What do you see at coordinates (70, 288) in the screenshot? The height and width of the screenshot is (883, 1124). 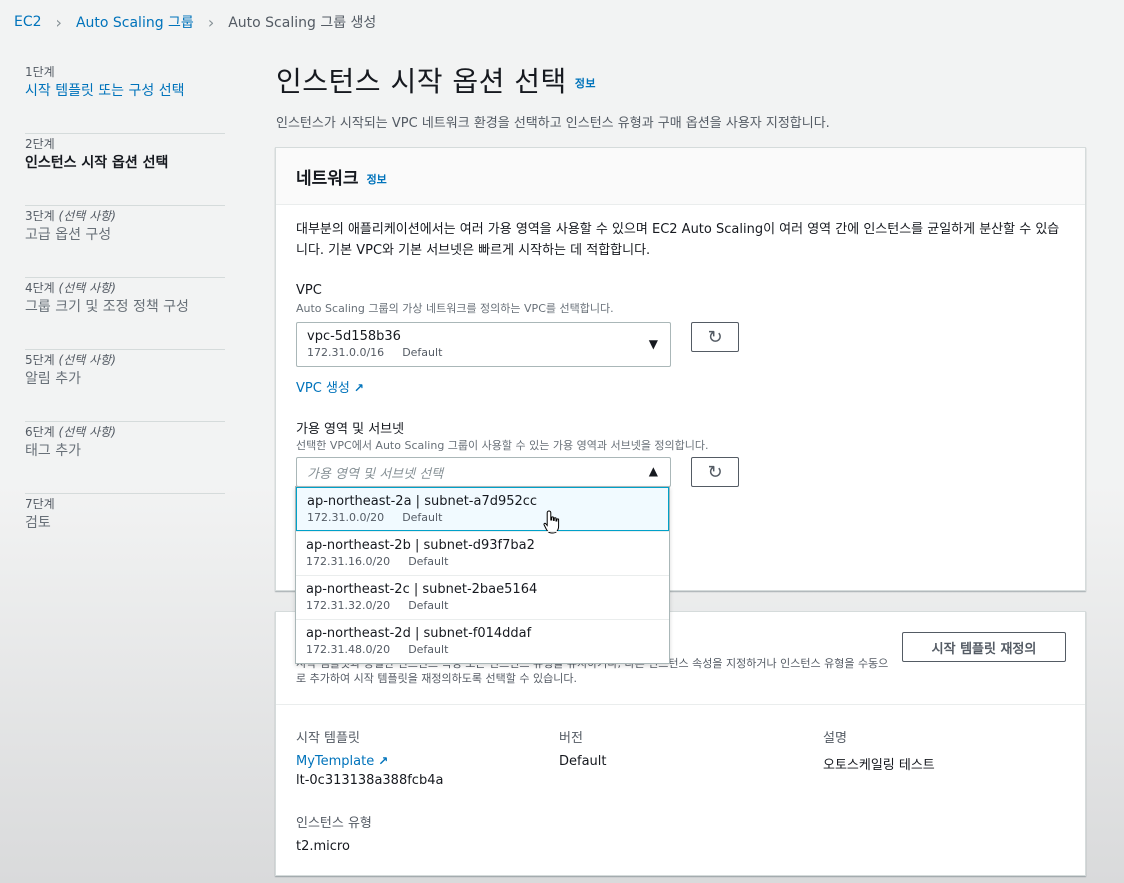 I see `step-number: 4단계 (선택 사항)` at bounding box center [70, 288].